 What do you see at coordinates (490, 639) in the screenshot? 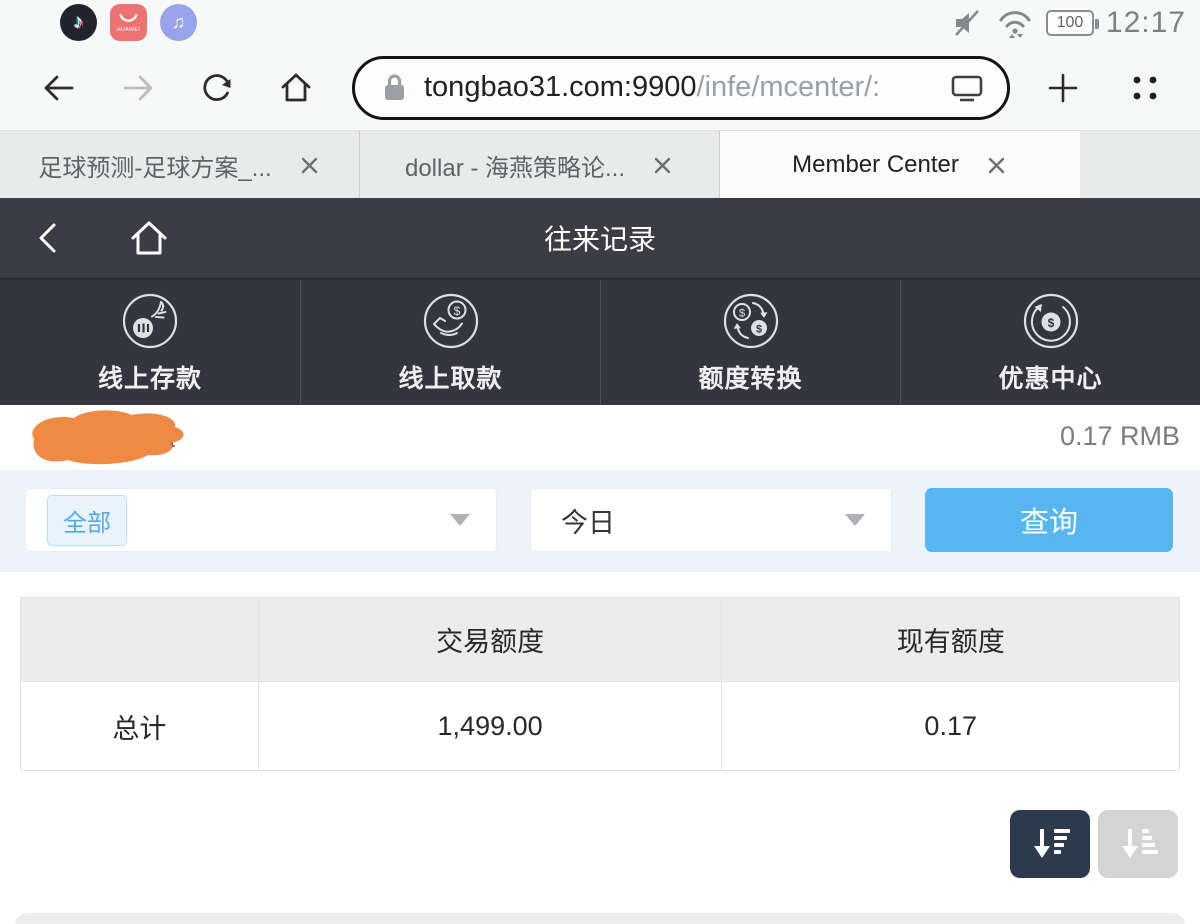
I see `header-transaction-amount: 交易额度` at bounding box center [490, 639].